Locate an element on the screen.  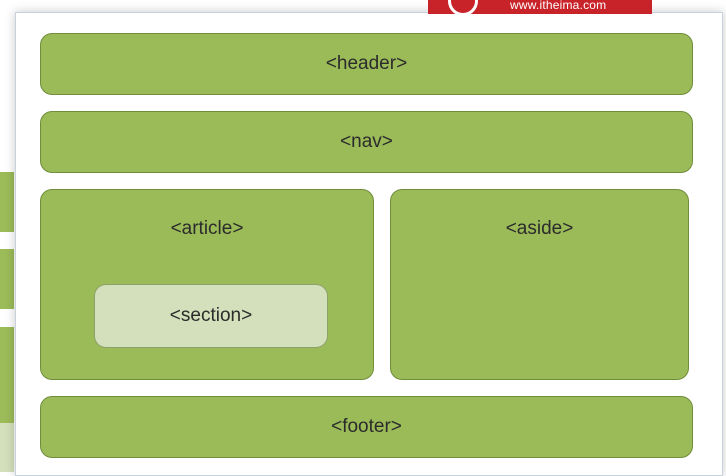
section-block: <section> is located at coordinates (211, 316).